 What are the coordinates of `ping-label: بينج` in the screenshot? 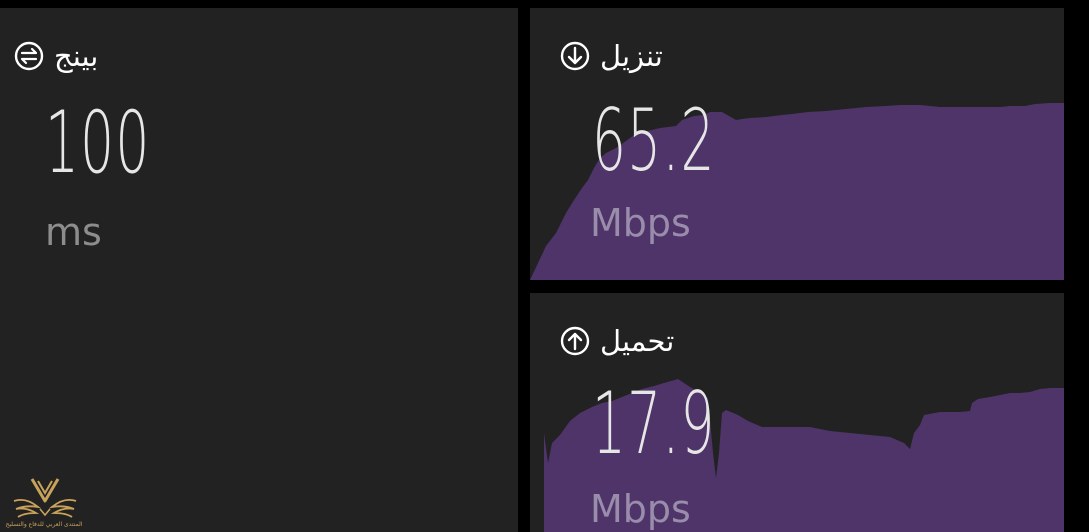 It's located at (76, 55).